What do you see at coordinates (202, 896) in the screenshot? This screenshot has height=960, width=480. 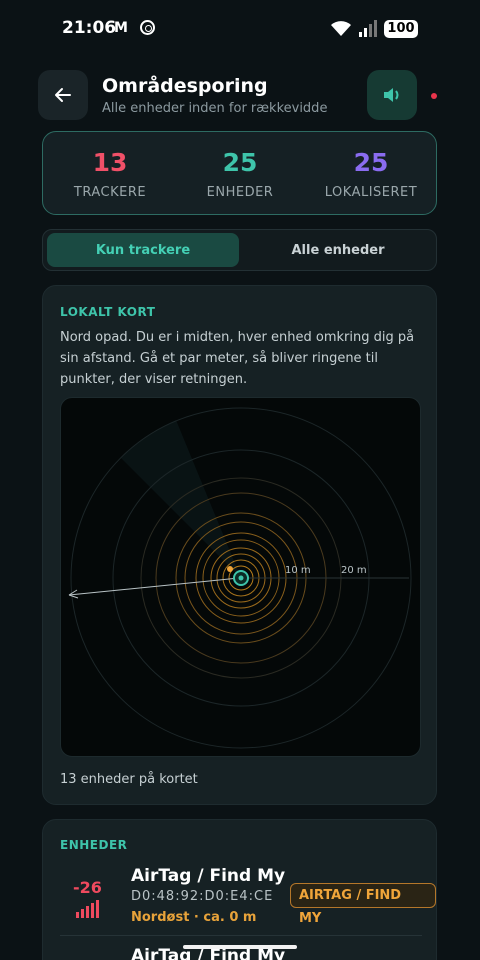 I see `device-mac: D0:48:92:D0:E4:CE` at bounding box center [202, 896].